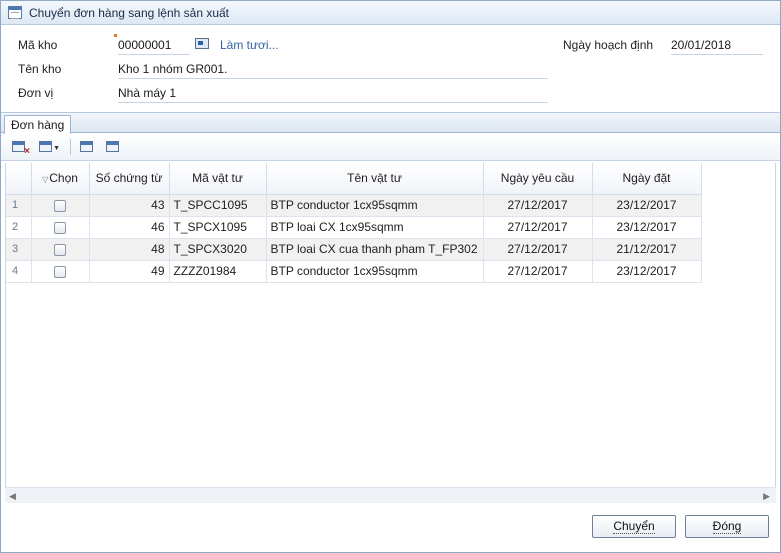  What do you see at coordinates (19, 249) in the screenshot?
I see `row-number: 3` at bounding box center [19, 249].